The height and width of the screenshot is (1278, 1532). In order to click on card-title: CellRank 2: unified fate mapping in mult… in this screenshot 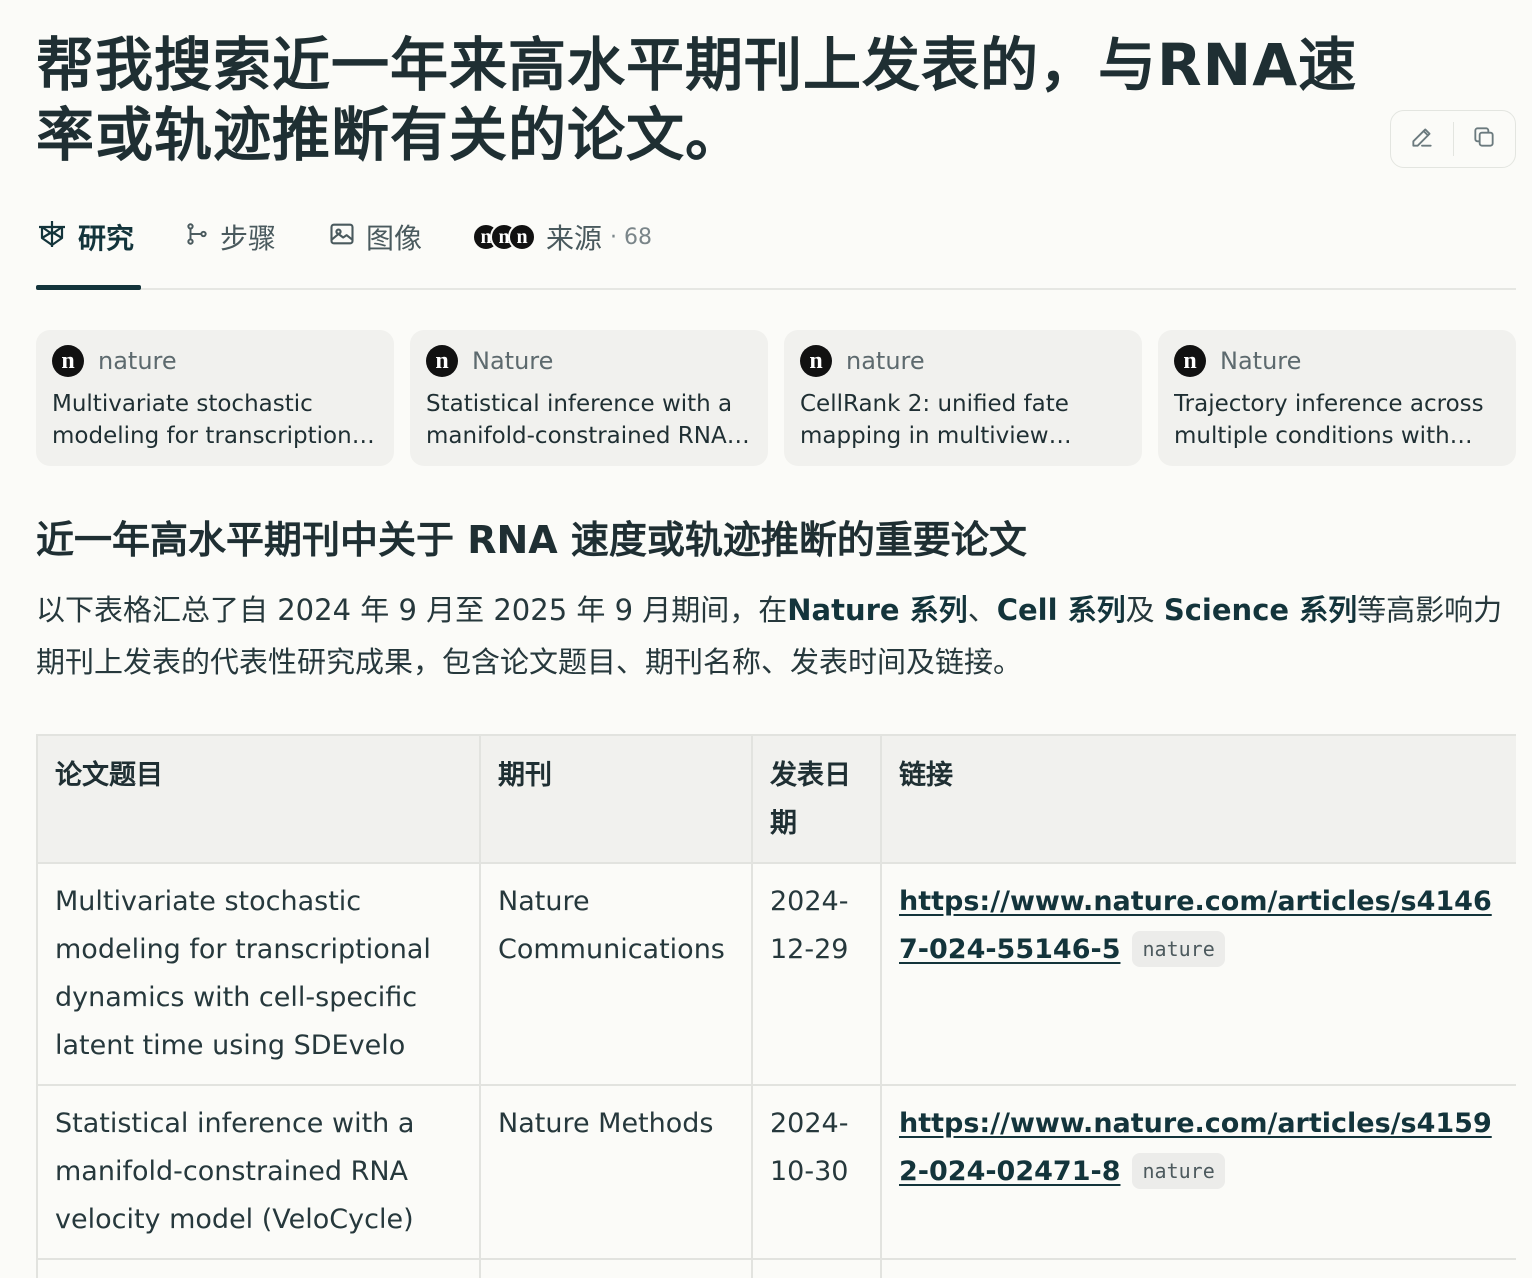, I will do `click(934, 420)`.